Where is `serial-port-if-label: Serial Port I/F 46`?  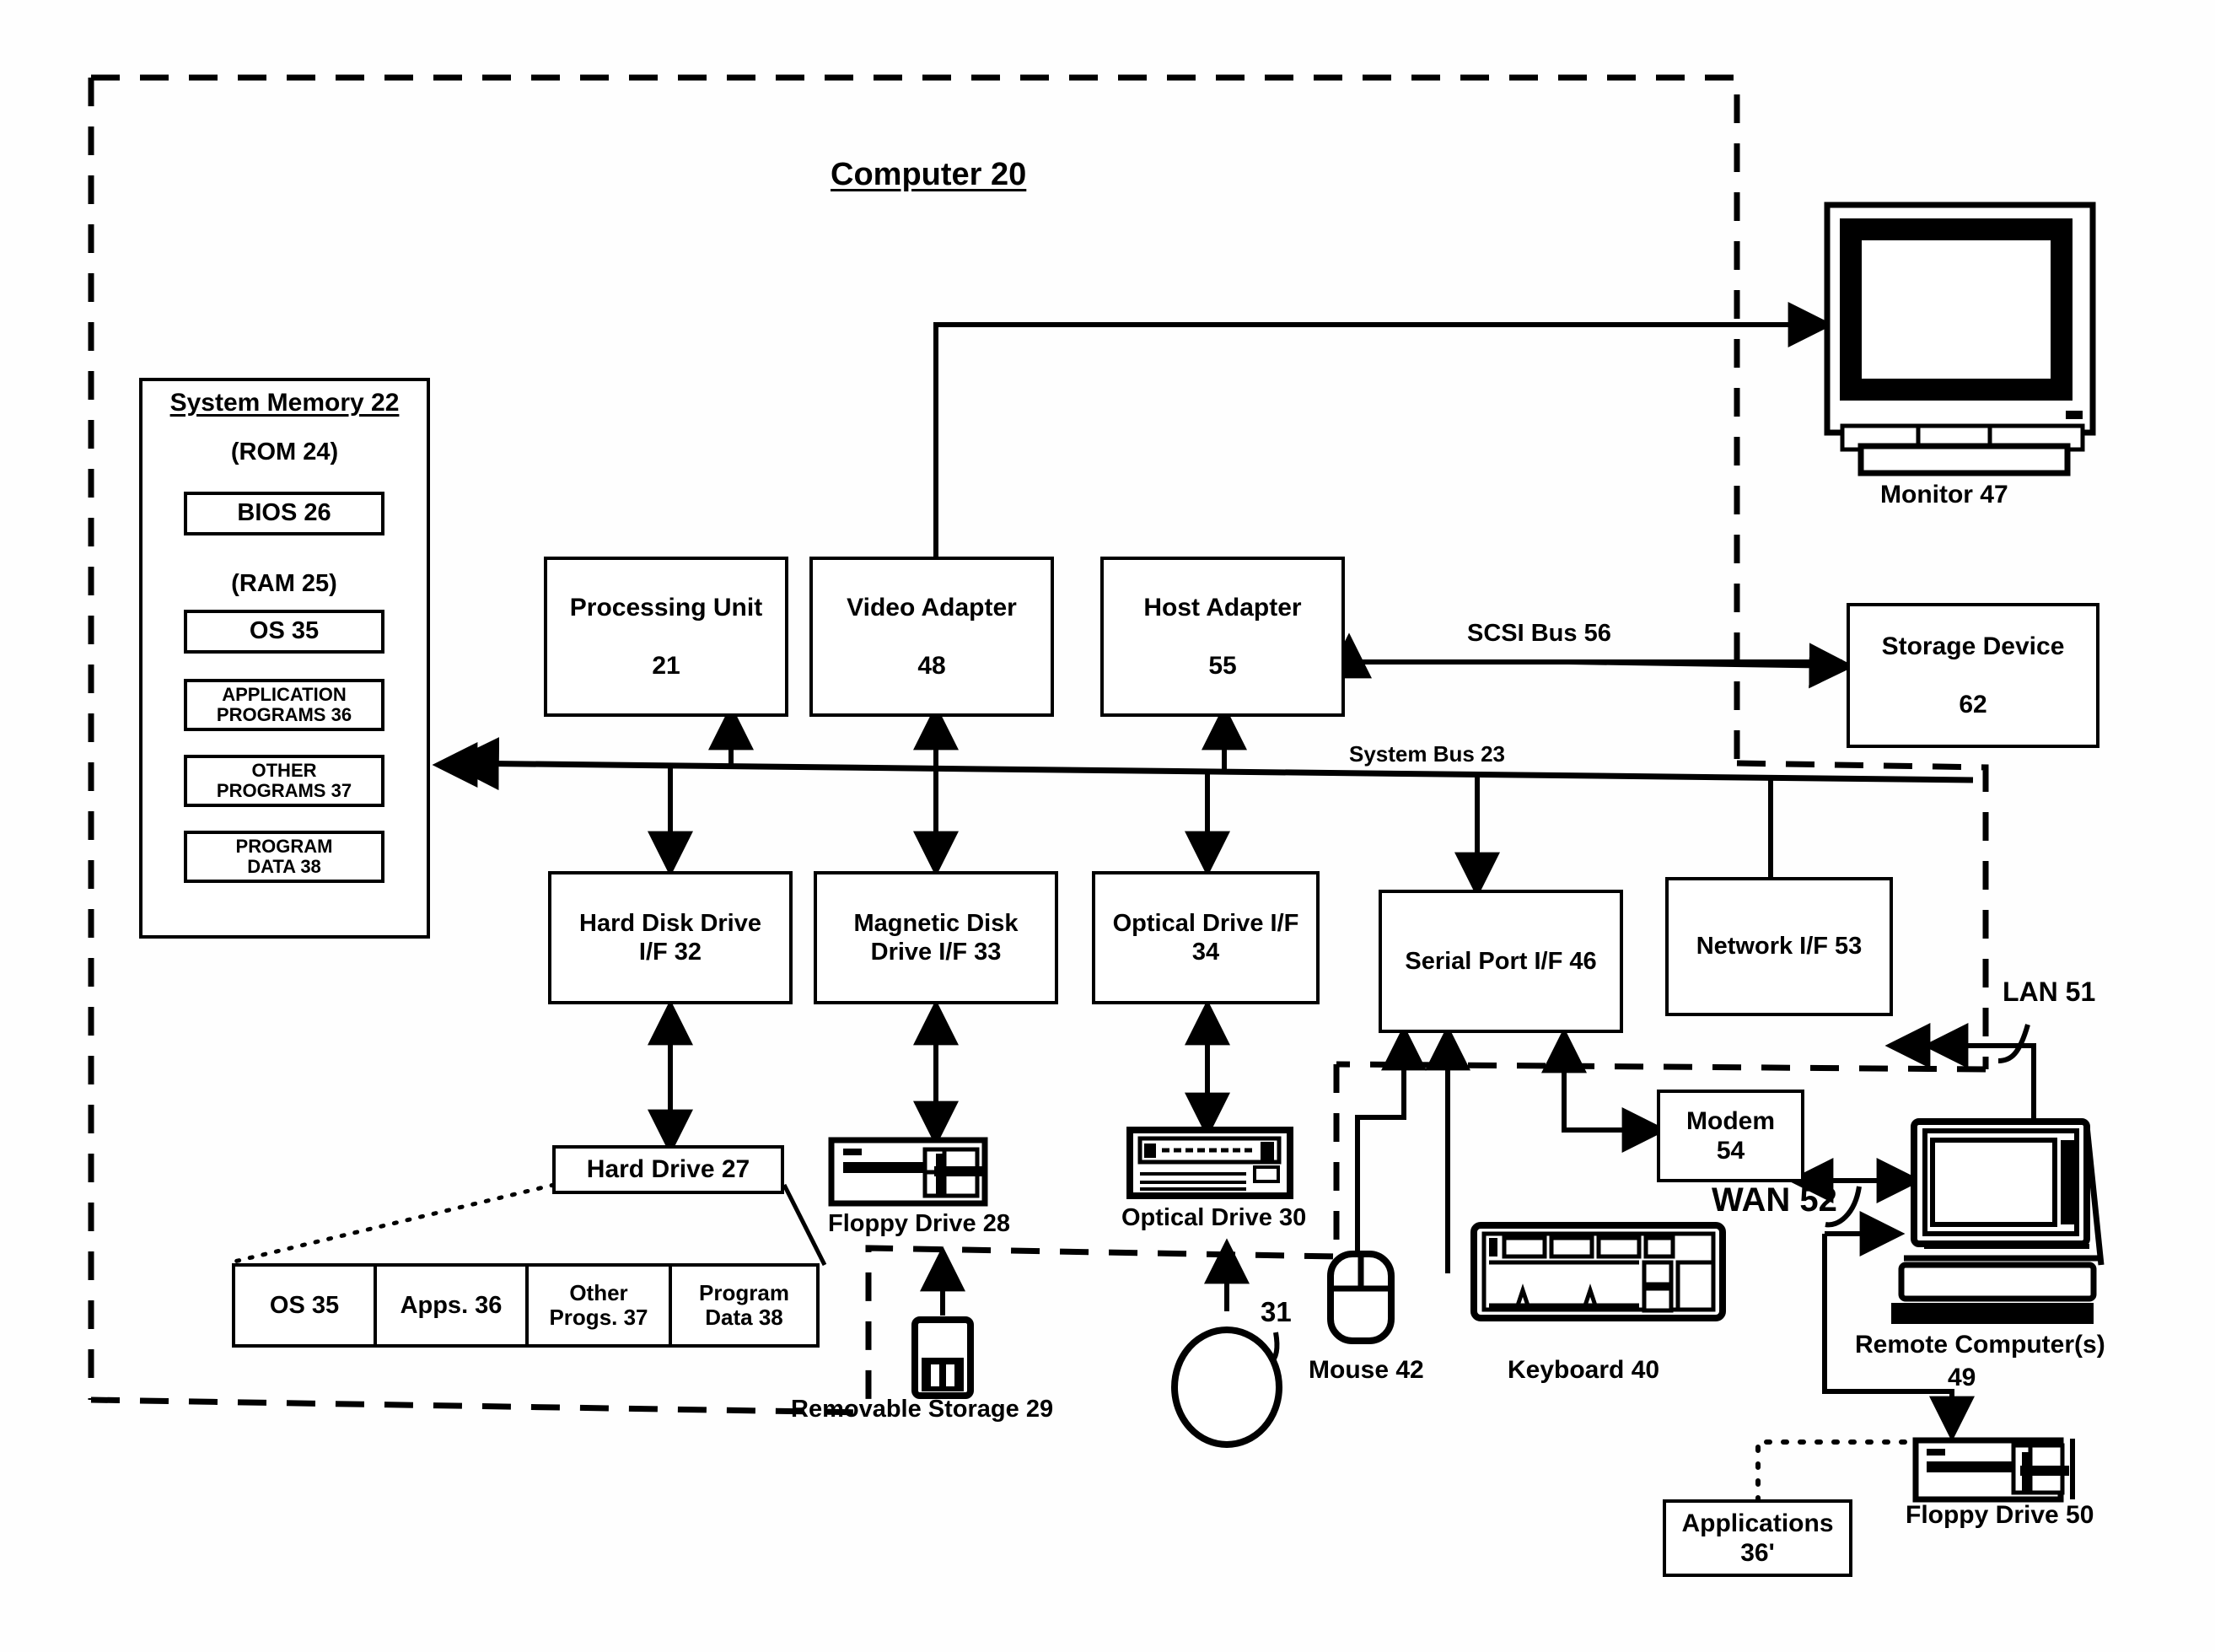
serial-port-if-label: Serial Port I/F 46 is located at coordinates (1501, 961).